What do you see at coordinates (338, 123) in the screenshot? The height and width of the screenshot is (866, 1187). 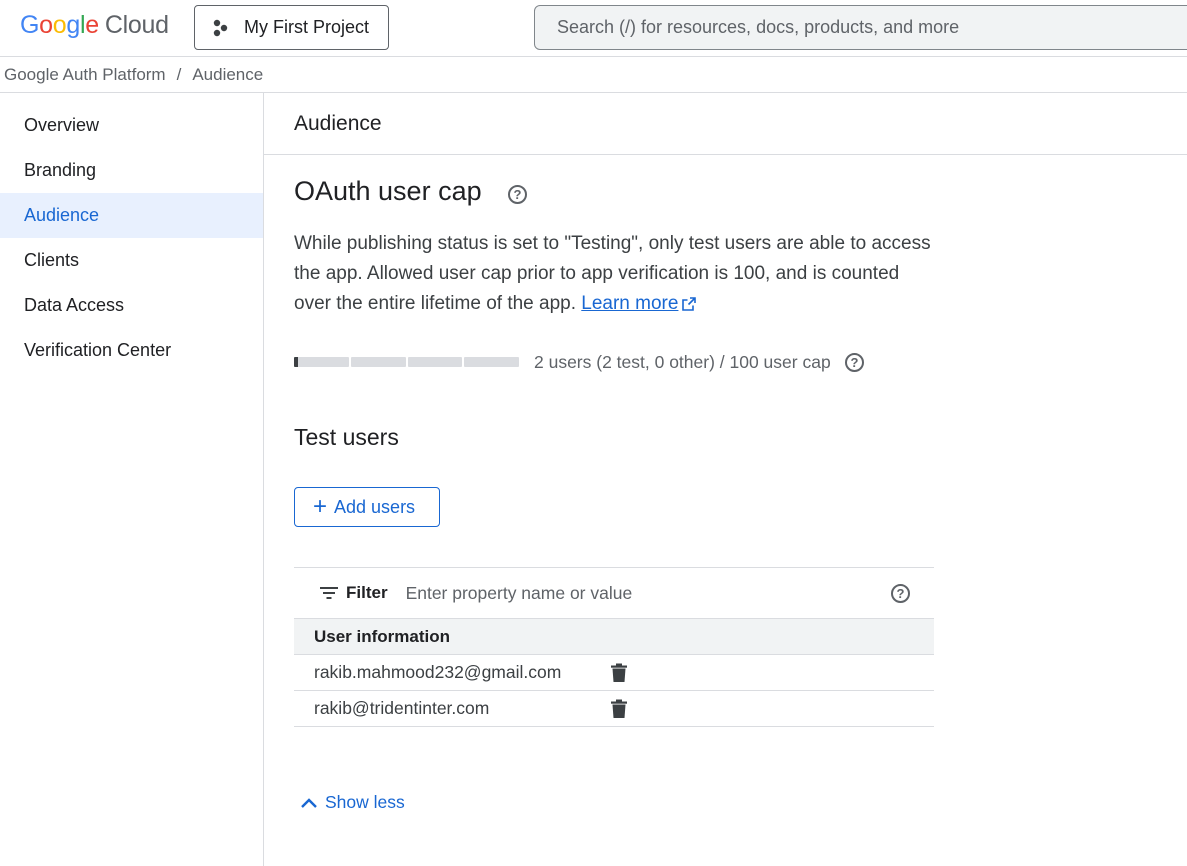 I see `page-title: Audience` at bounding box center [338, 123].